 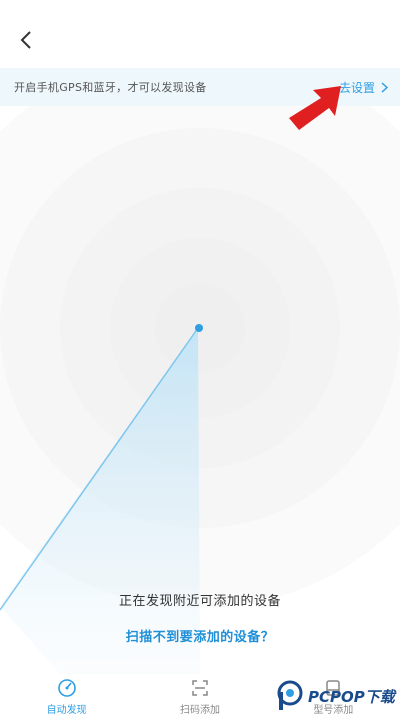 I want to click on banner-text: 开启手机GPS和蓝牙，才可以发现设备, so click(x=110, y=87).